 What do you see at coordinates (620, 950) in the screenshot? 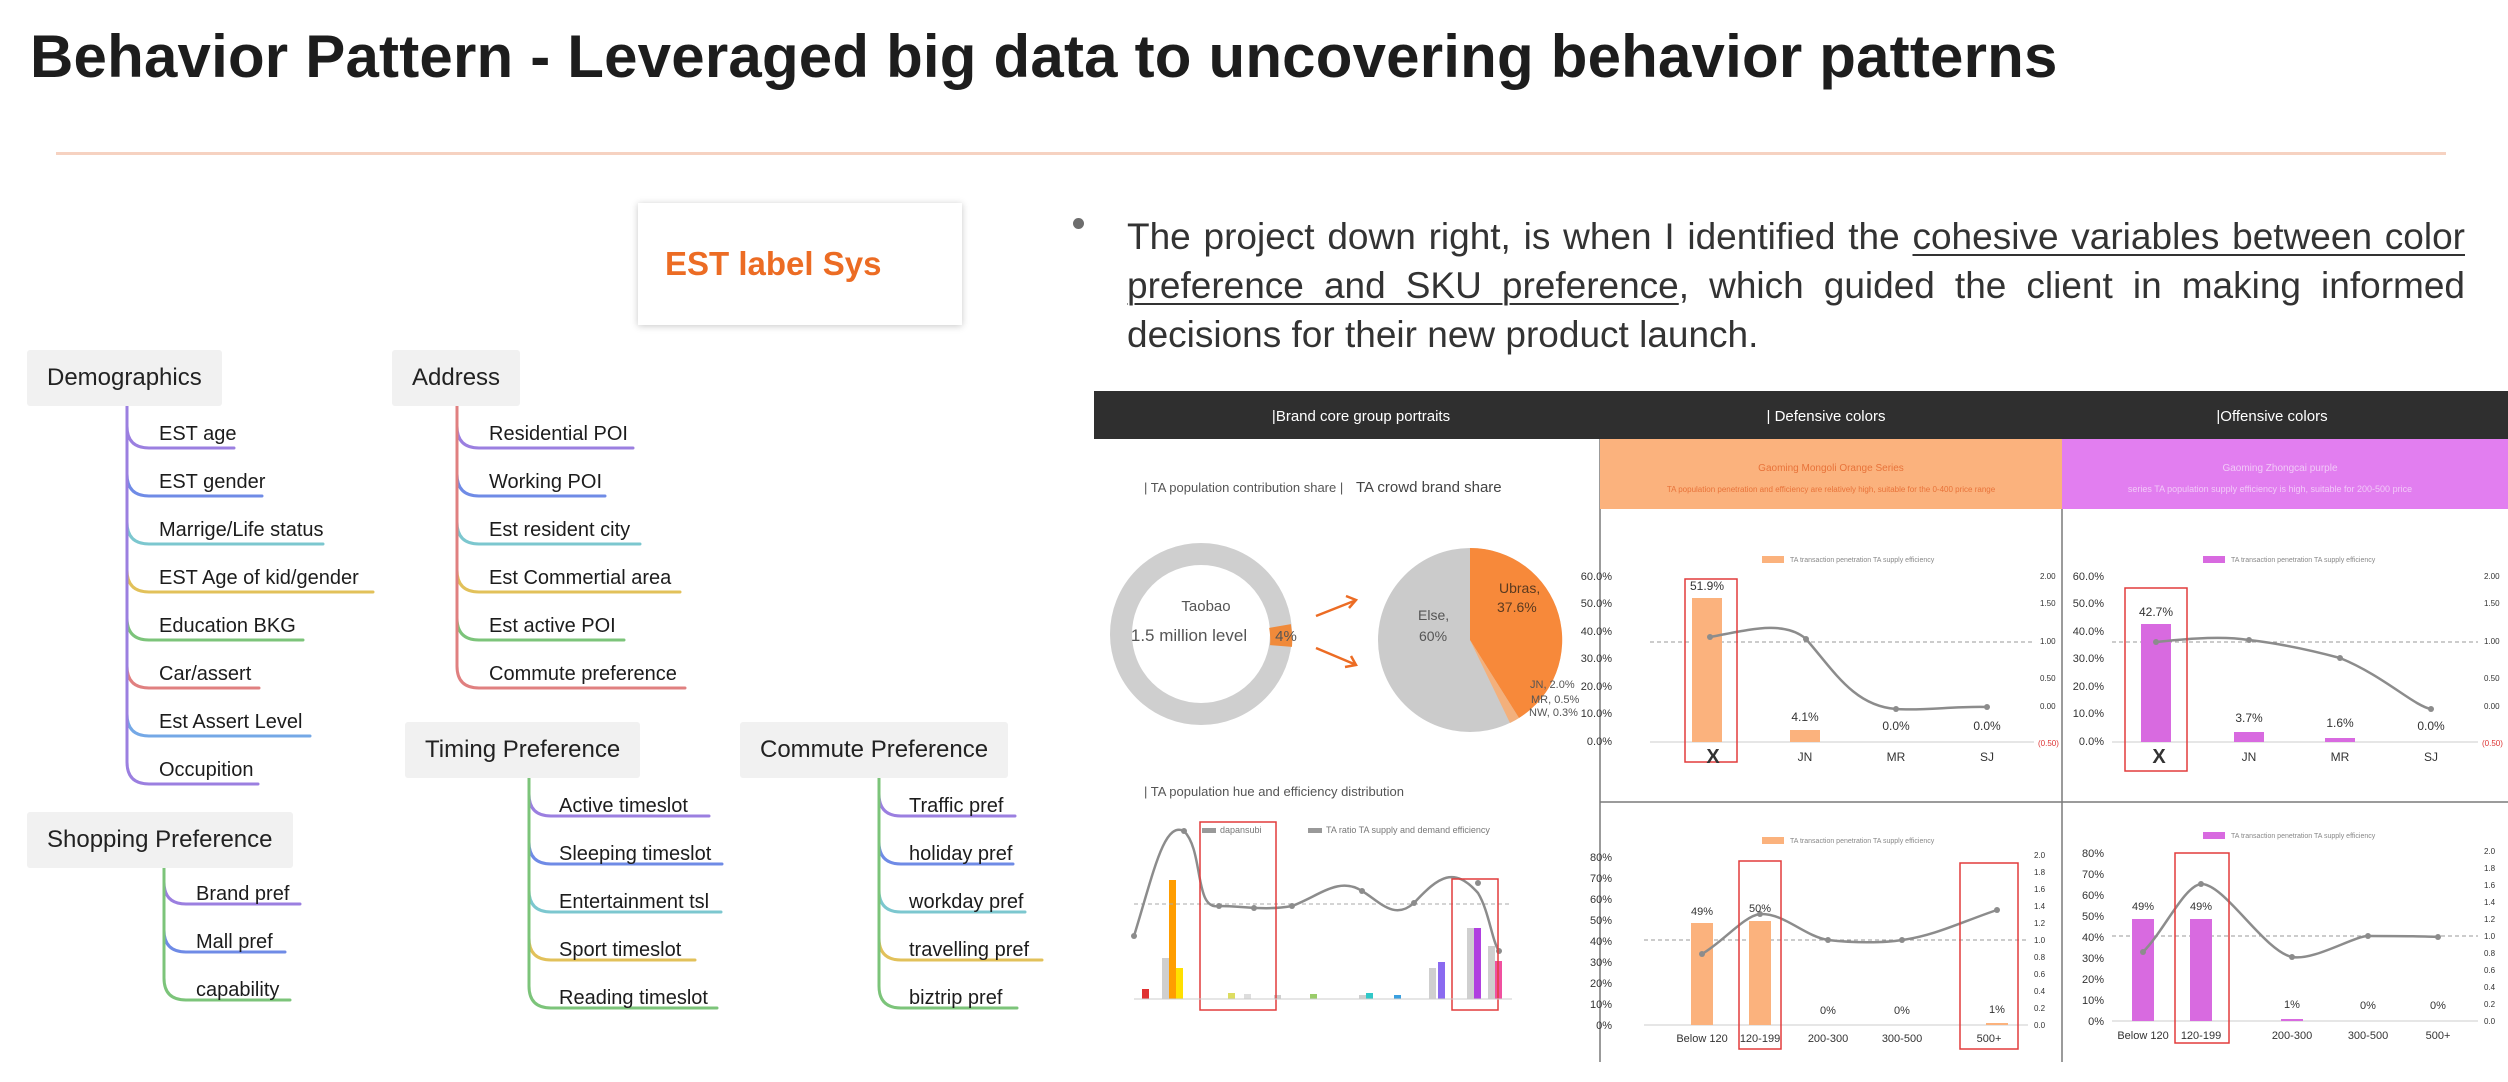
I see `tree-item: Sport timeslot` at bounding box center [620, 950].